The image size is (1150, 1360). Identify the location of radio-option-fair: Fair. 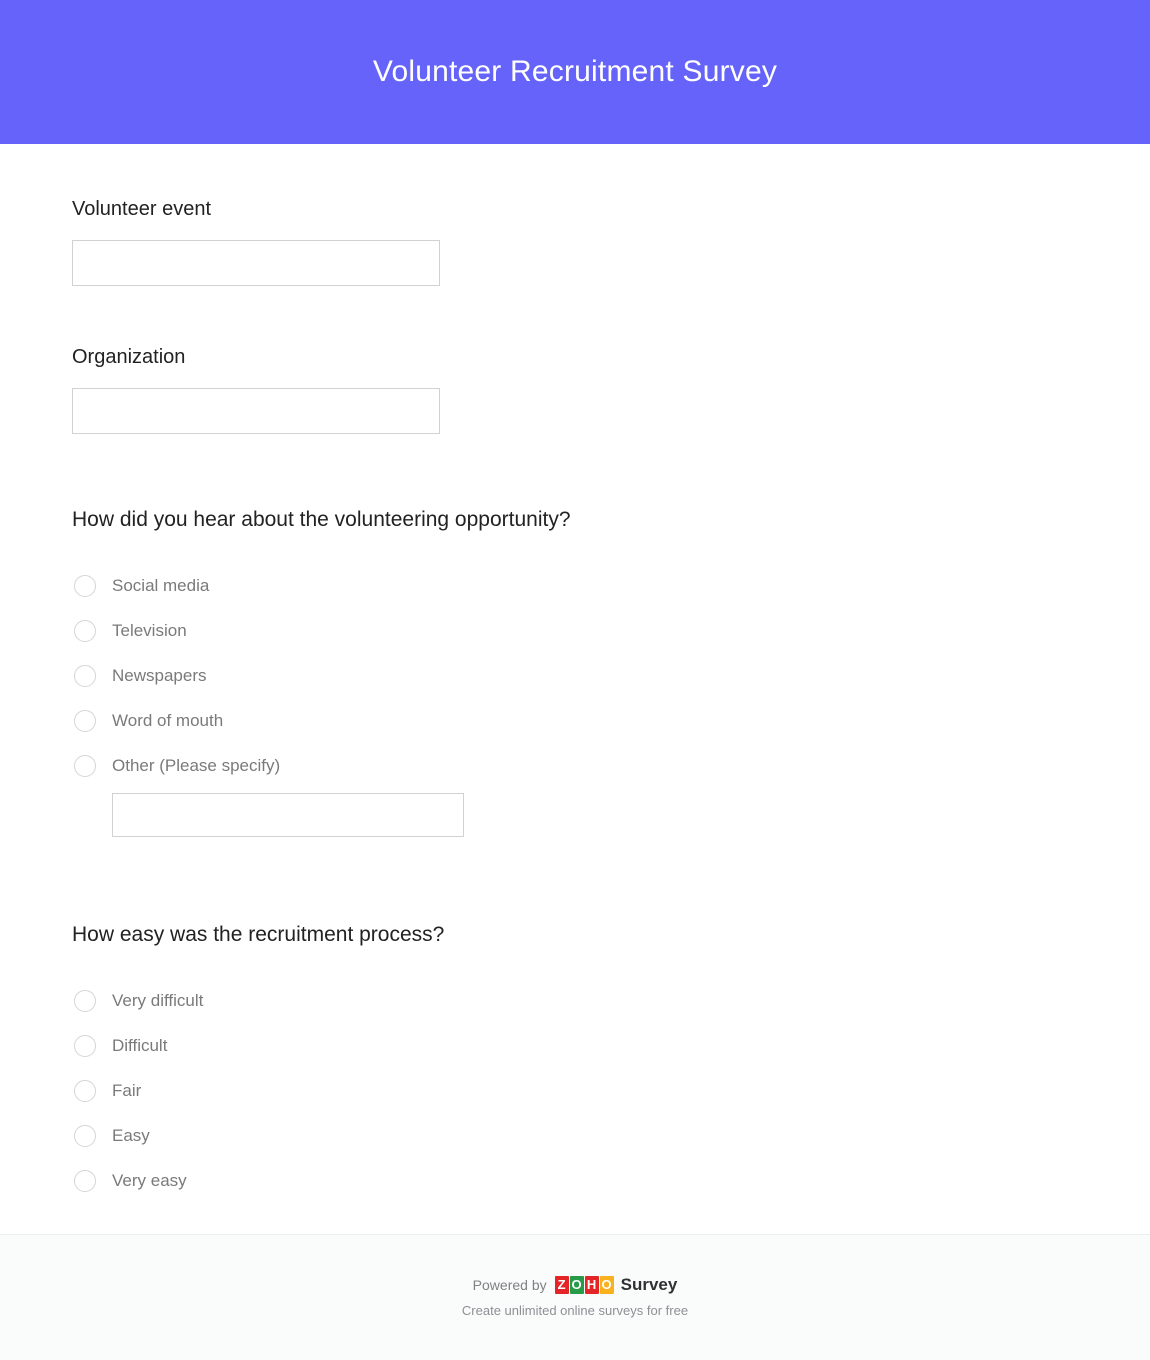
(575, 1091).